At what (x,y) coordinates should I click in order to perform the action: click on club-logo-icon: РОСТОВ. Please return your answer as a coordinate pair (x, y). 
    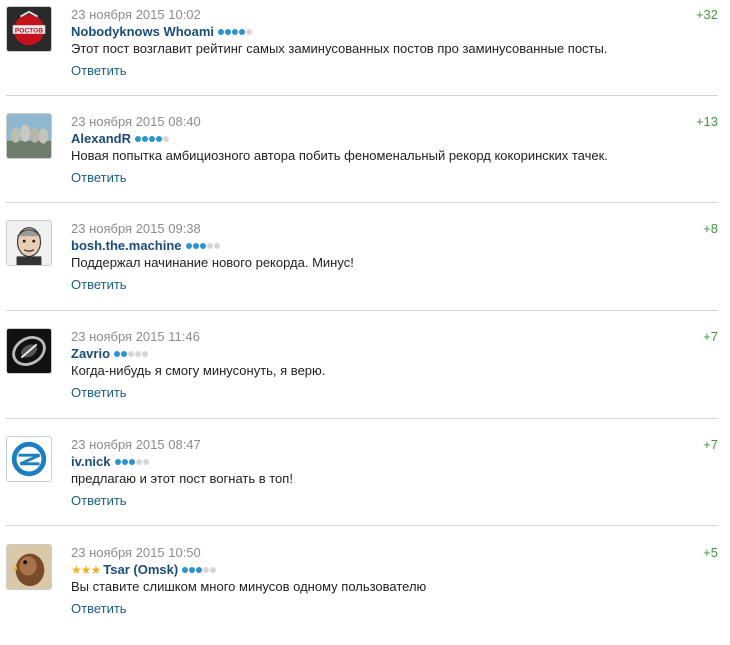
    Looking at the image, I should click on (29, 29).